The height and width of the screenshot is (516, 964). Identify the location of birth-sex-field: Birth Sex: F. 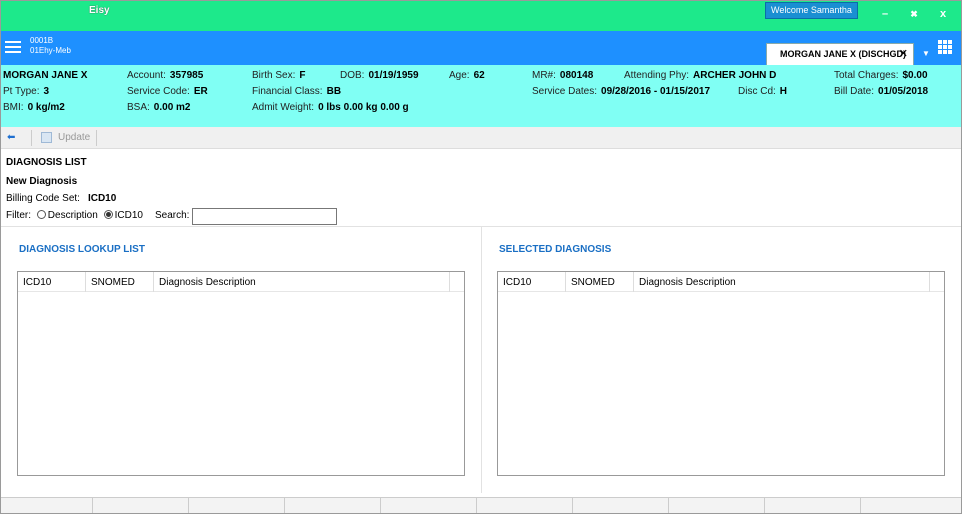
(279, 75).